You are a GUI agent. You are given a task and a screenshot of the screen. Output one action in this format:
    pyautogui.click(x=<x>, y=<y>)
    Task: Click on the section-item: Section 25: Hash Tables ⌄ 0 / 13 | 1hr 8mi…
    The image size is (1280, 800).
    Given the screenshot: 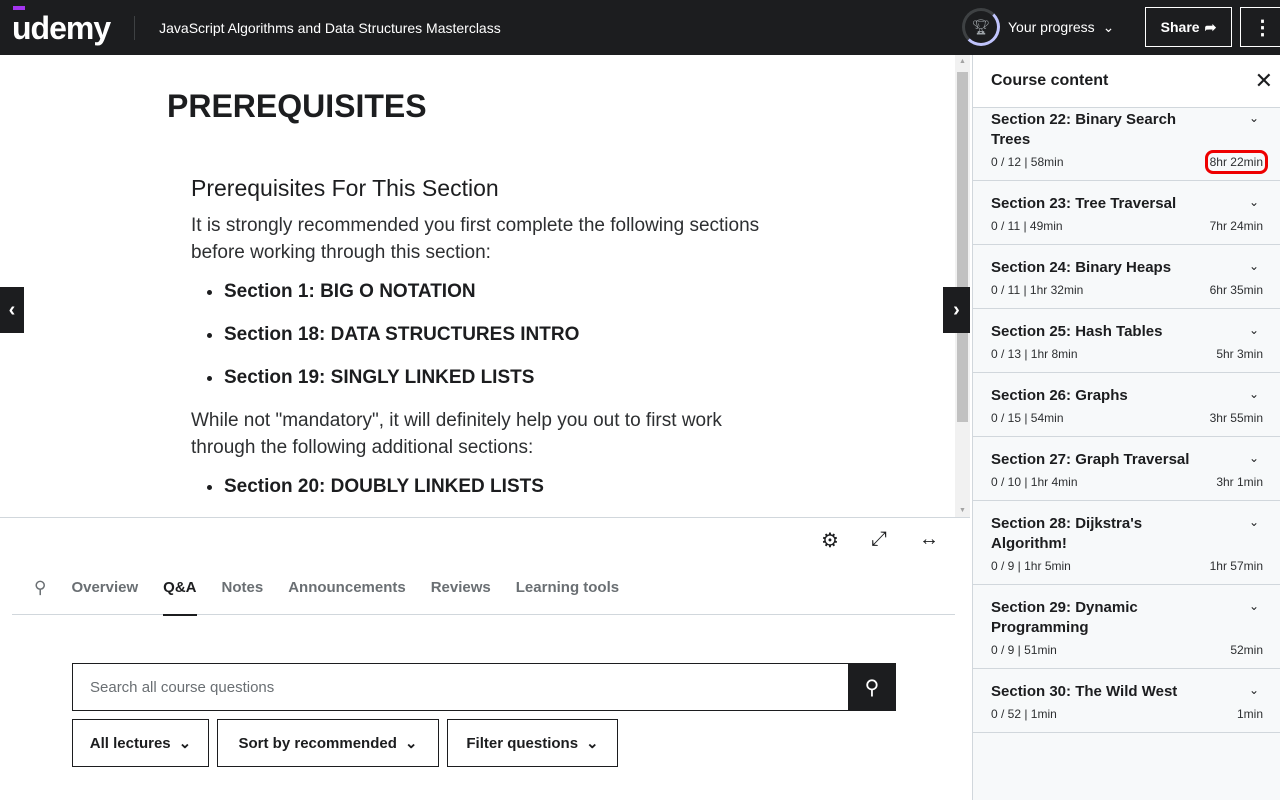 What is the action you would take?
    pyautogui.click(x=1126, y=341)
    